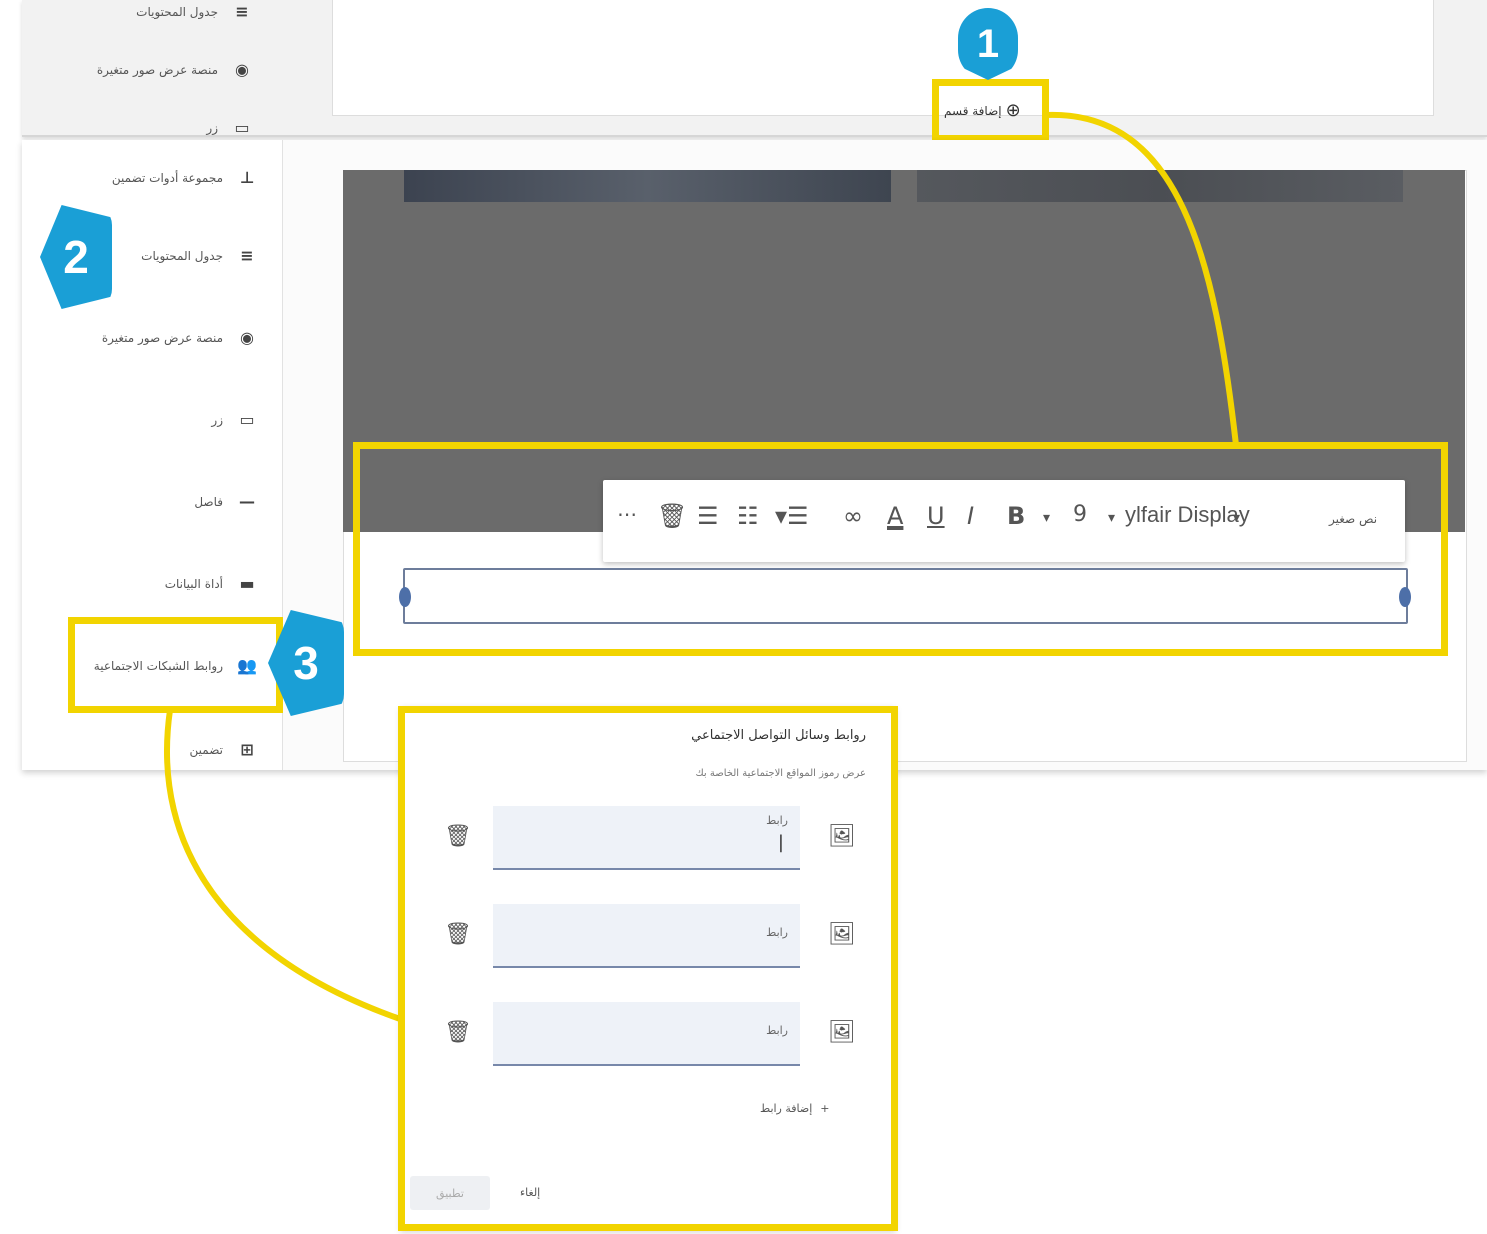  I want to click on text-cursor: |, so click(780, 842).